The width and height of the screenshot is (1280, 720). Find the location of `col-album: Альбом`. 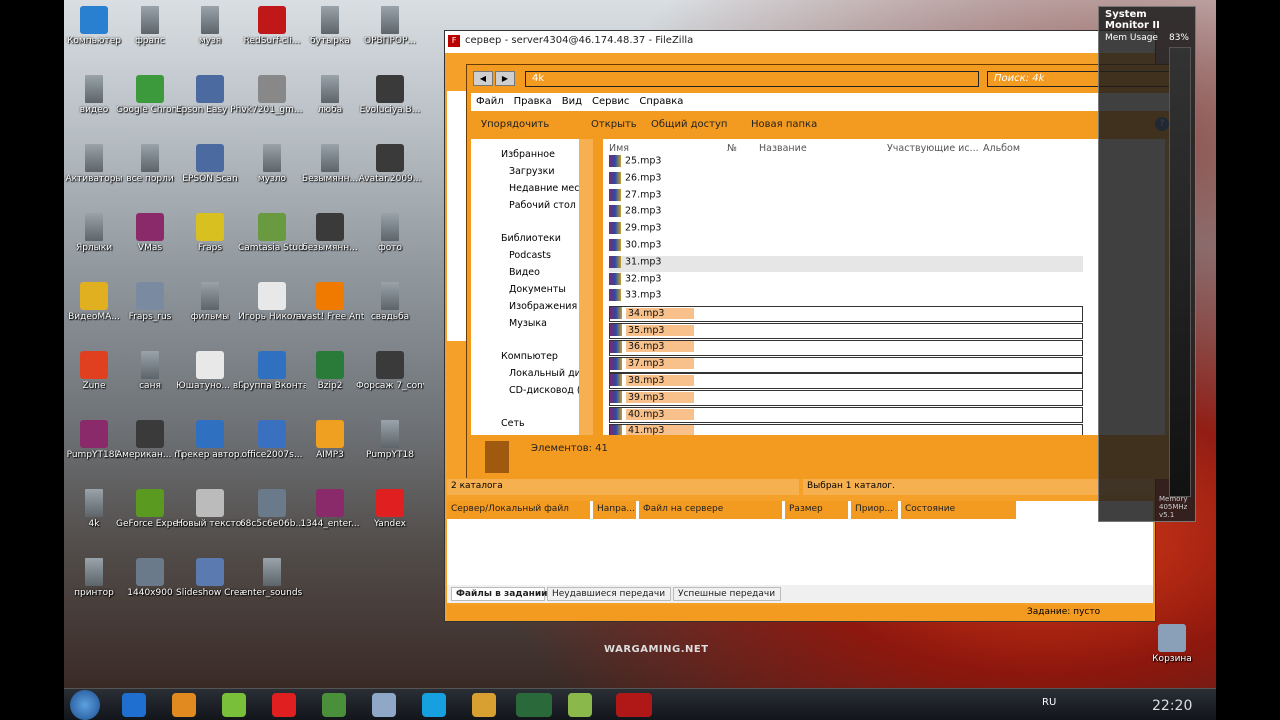

col-album: Альбом is located at coordinates (1001, 148).